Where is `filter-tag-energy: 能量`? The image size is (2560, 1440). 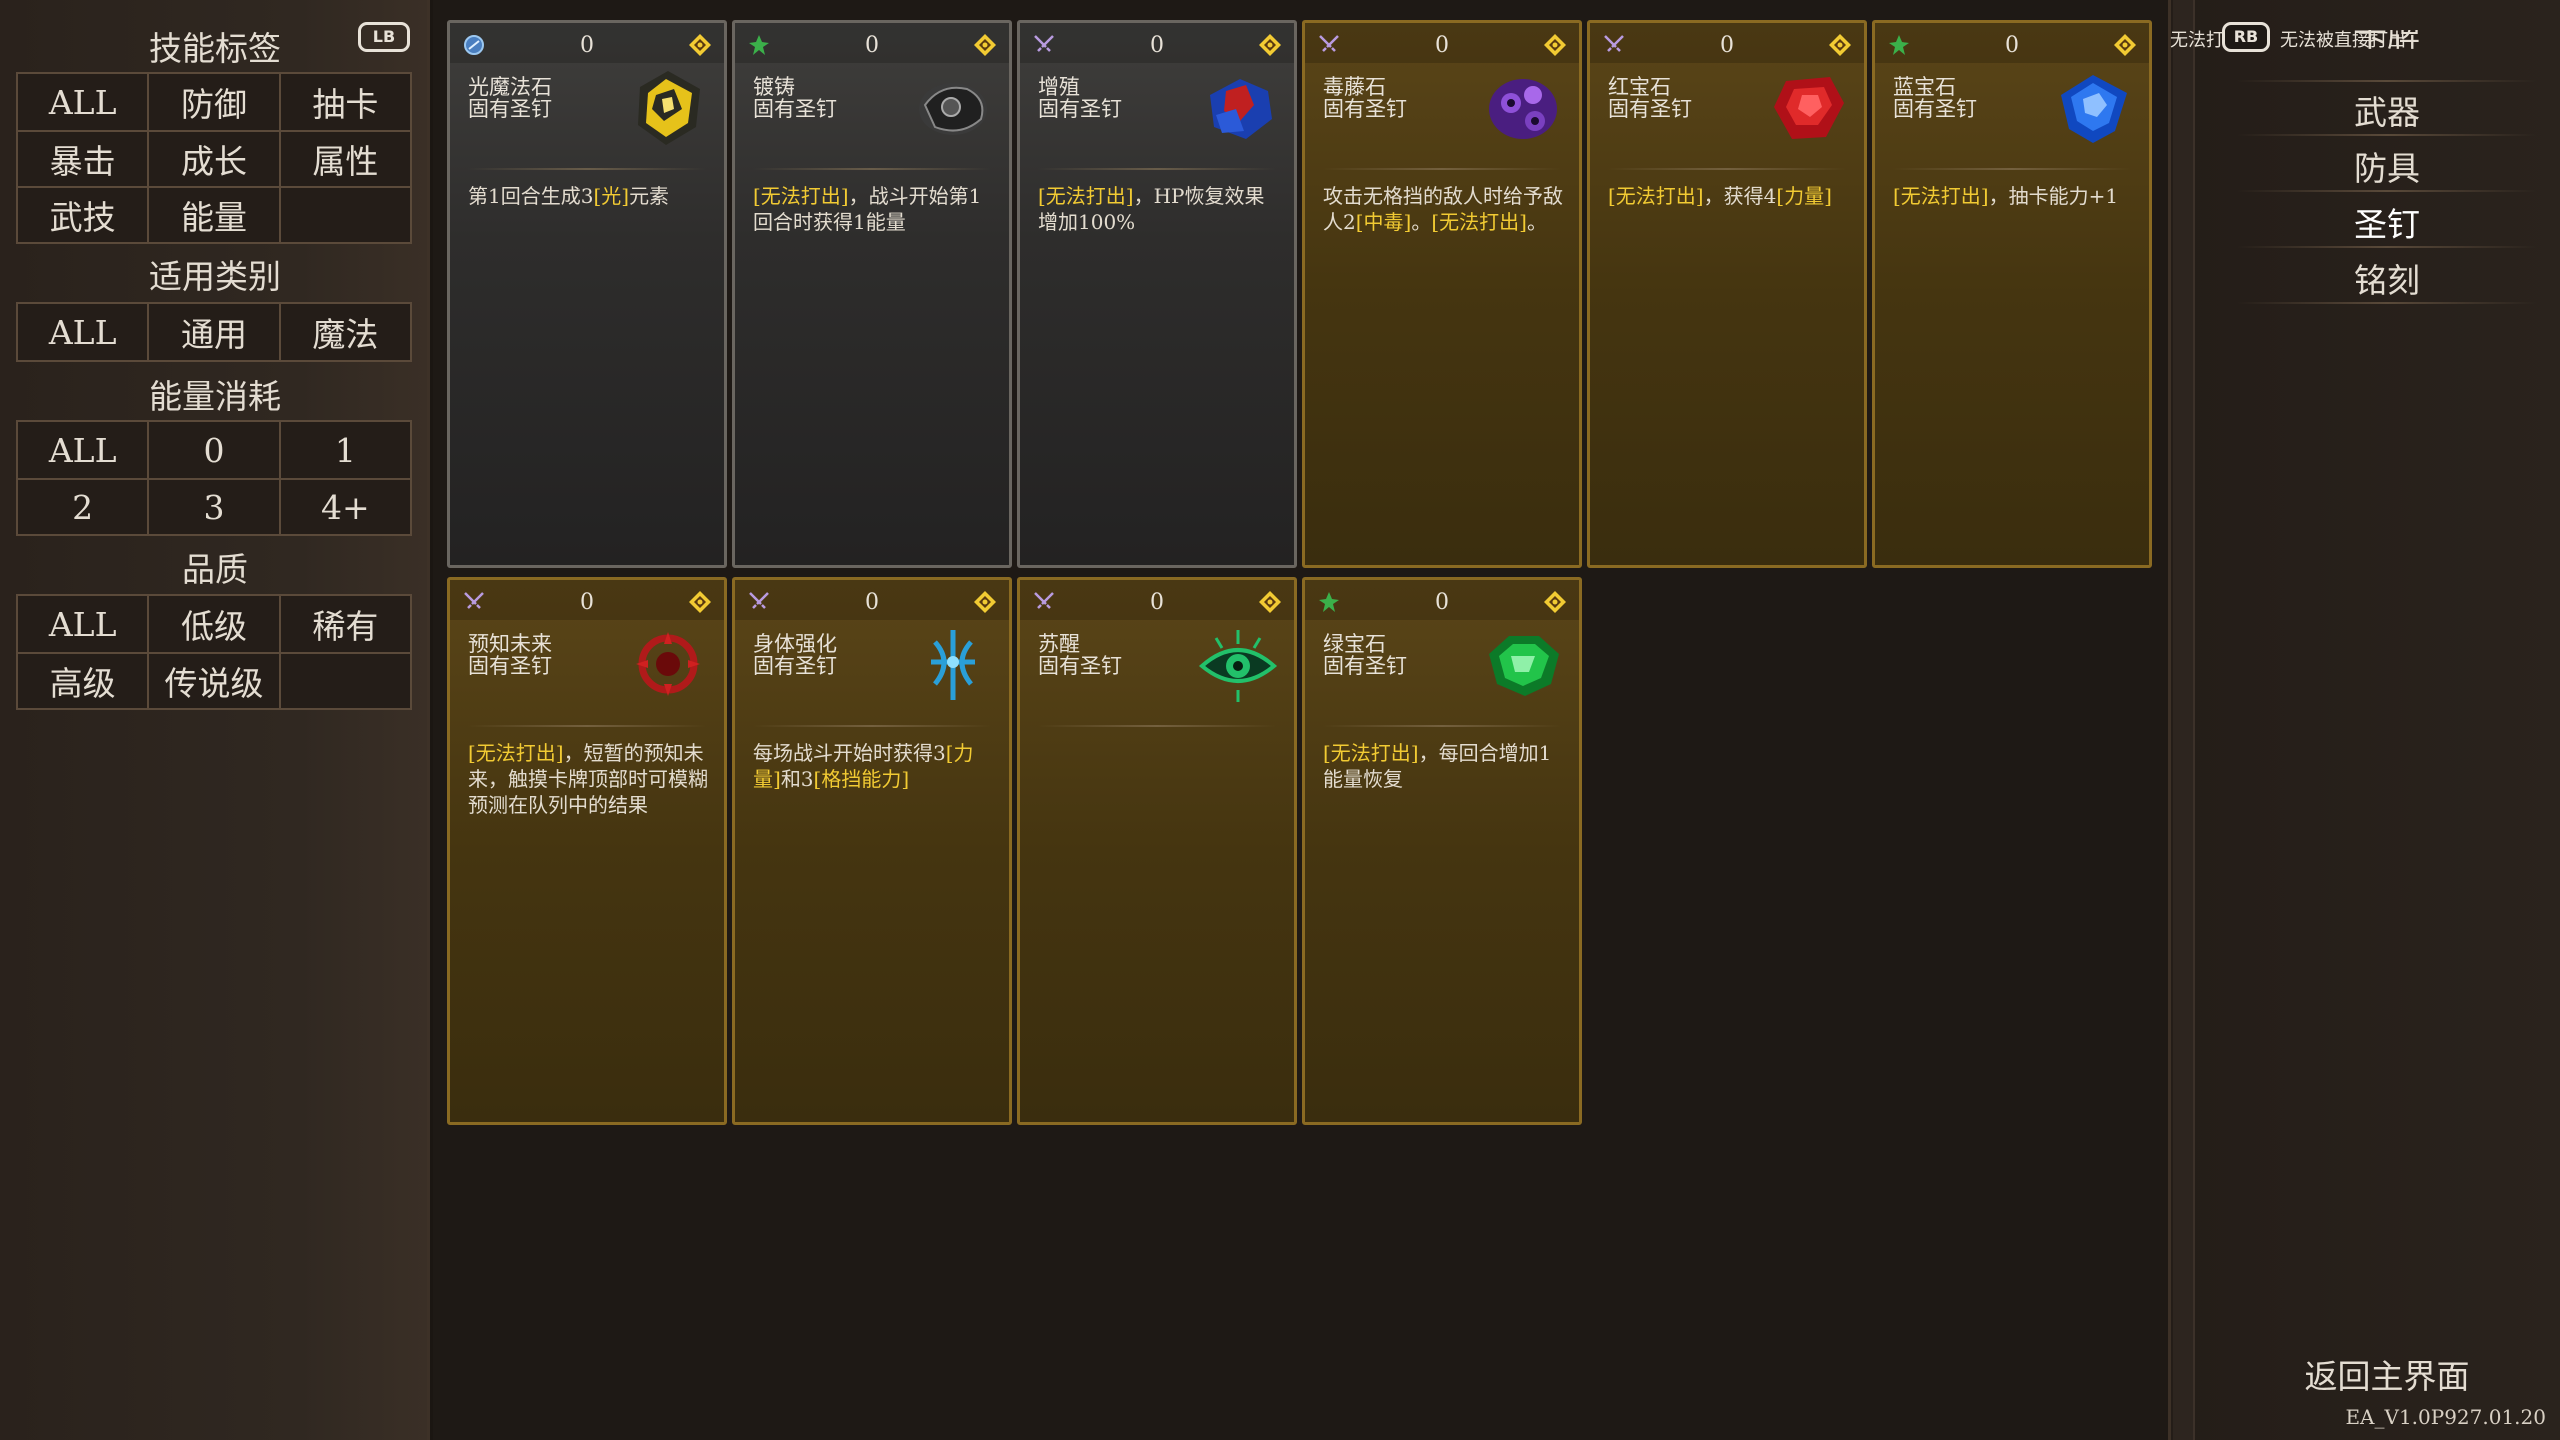
filter-tag-energy: 能量 is located at coordinates (212, 215).